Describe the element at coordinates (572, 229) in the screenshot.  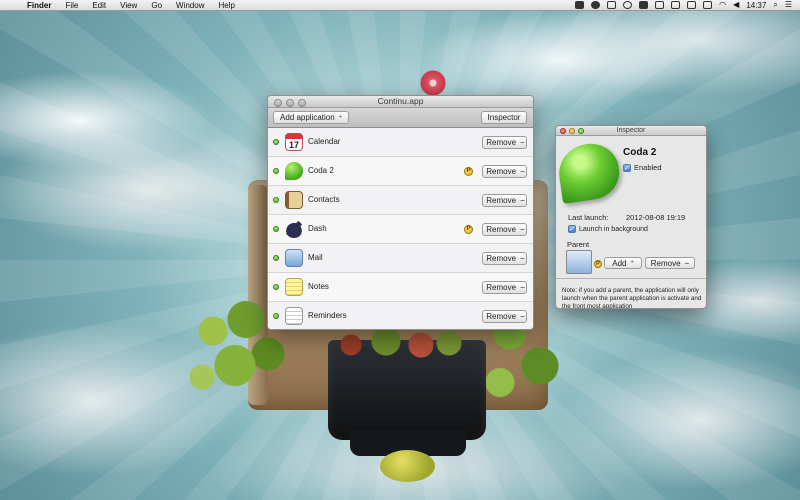
I see `launch-background-checkbox: ✓` at that location.